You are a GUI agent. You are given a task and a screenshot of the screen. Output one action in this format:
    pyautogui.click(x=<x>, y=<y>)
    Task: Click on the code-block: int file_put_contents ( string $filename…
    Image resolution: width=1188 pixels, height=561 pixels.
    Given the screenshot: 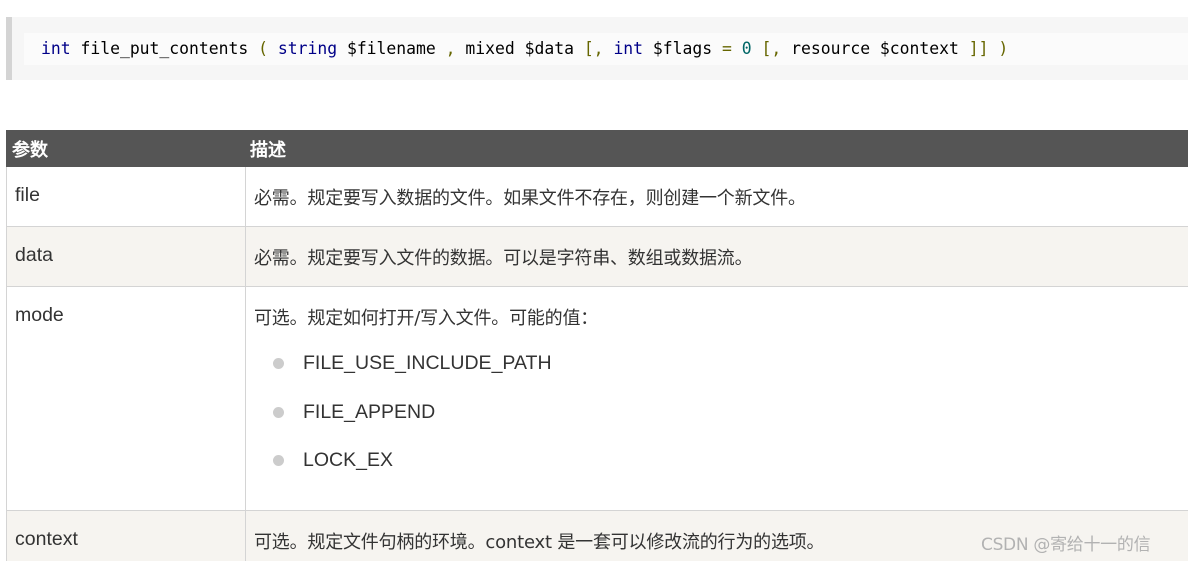 What is the action you would take?
    pyautogui.click(x=597, y=48)
    